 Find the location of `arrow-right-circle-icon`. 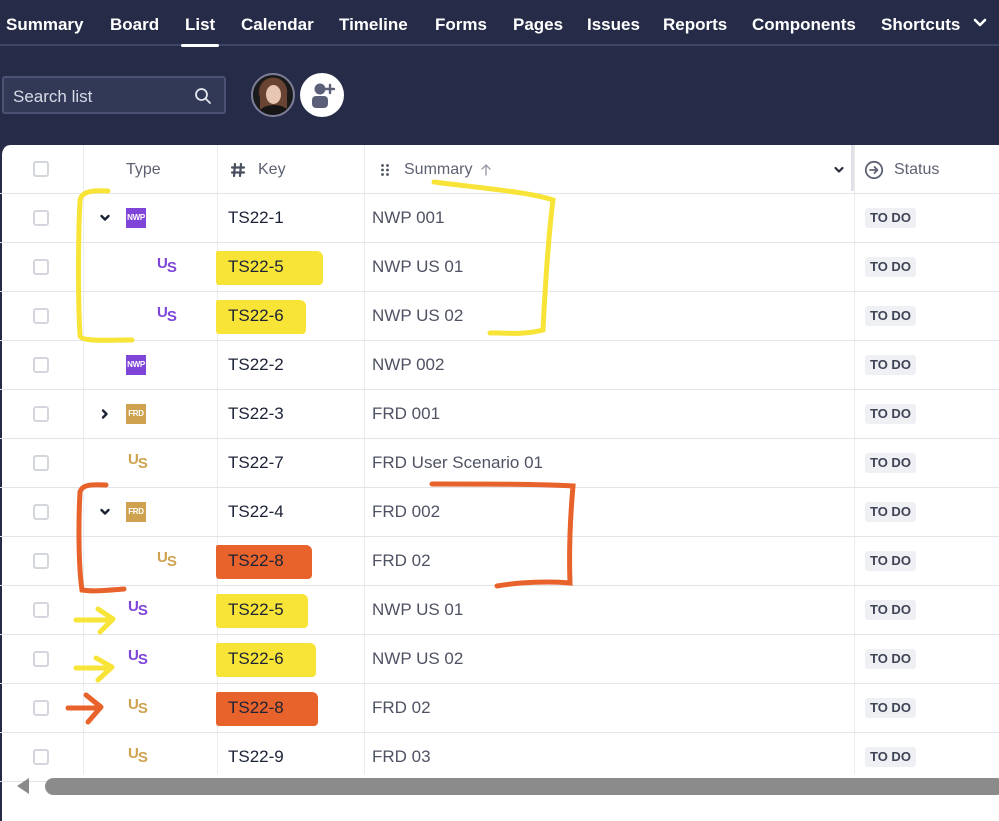

arrow-right-circle-icon is located at coordinates (874, 169).